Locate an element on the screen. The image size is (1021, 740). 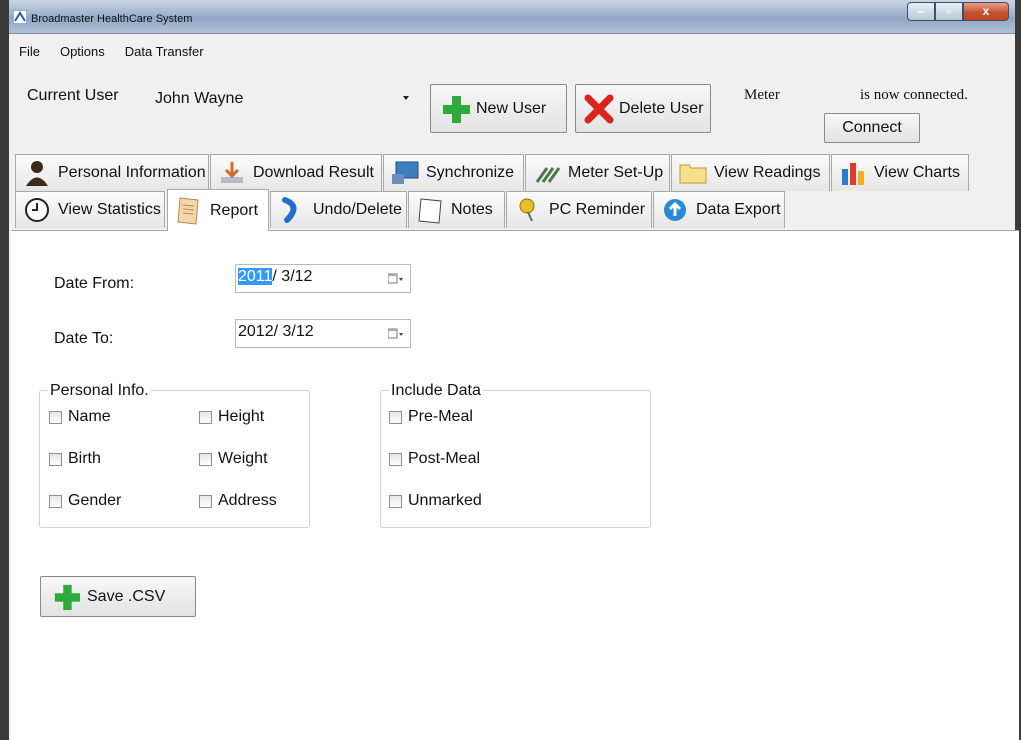
menu-bar: File Options Data Transfer is located at coordinates (111, 52).